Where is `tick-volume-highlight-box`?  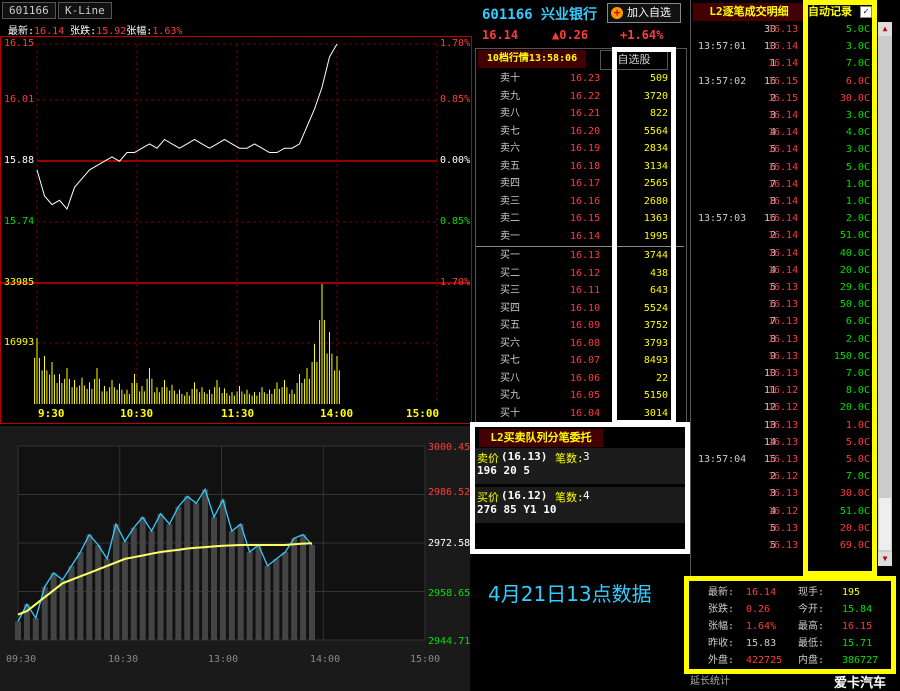 tick-volume-highlight-box is located at coordinates (840, 288).